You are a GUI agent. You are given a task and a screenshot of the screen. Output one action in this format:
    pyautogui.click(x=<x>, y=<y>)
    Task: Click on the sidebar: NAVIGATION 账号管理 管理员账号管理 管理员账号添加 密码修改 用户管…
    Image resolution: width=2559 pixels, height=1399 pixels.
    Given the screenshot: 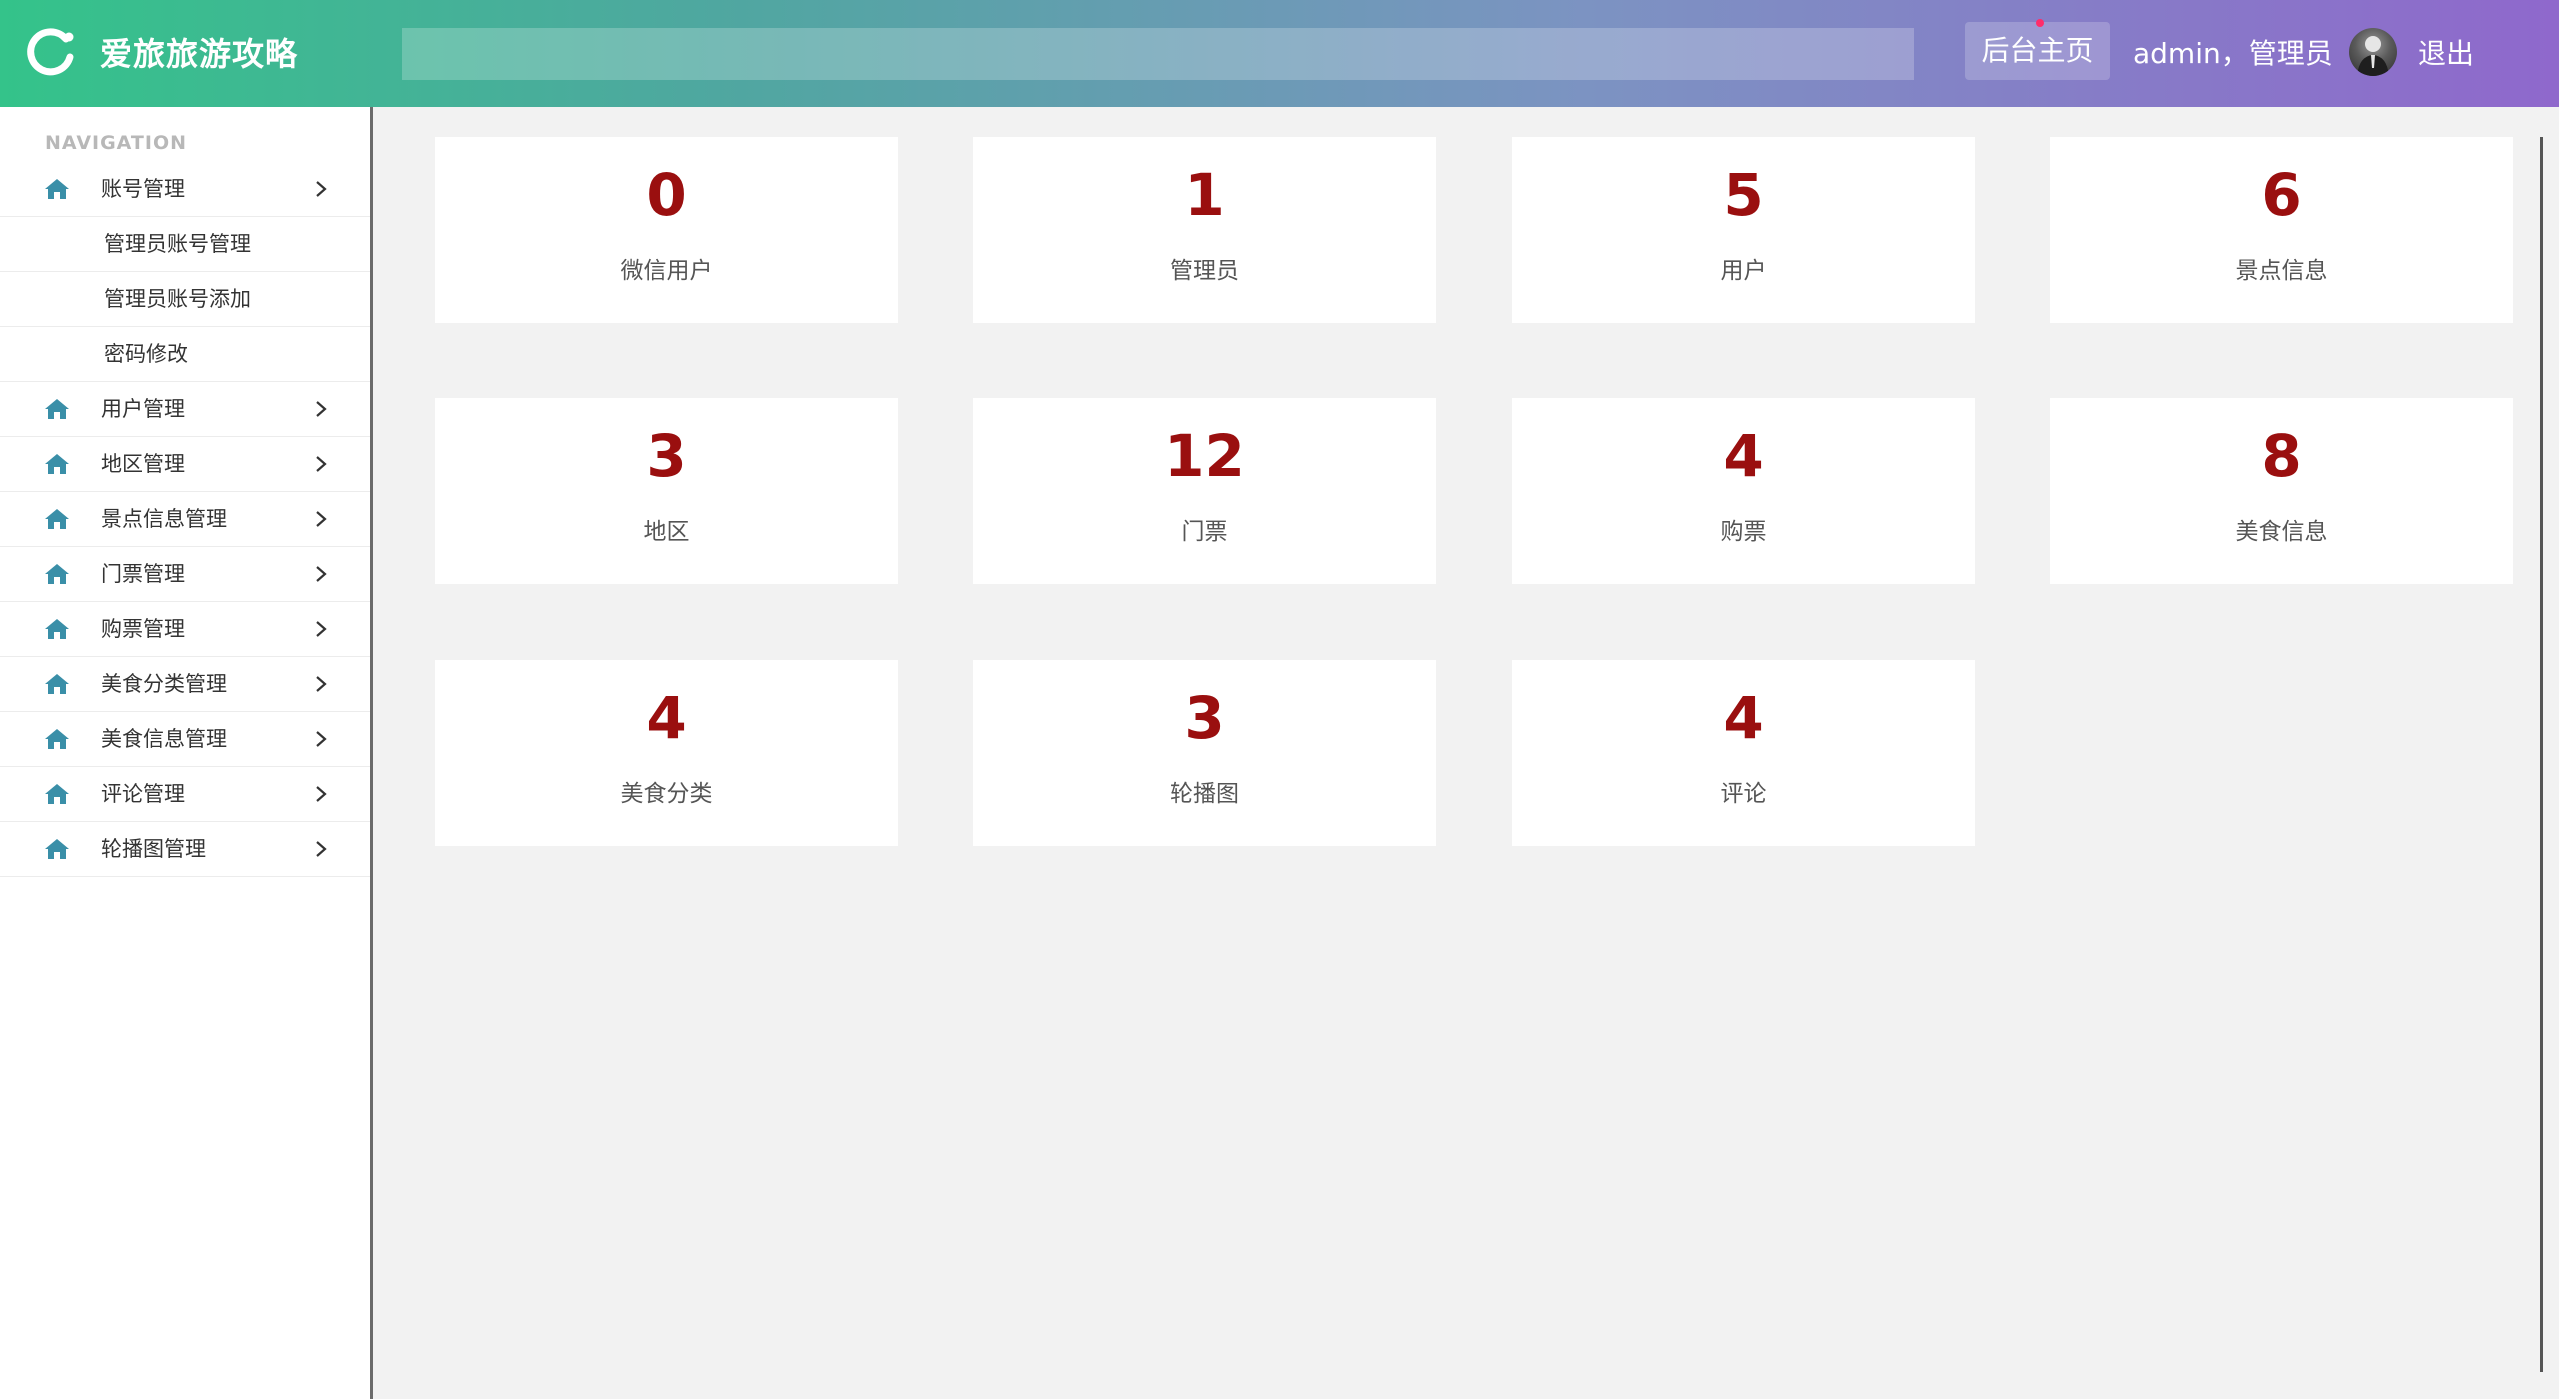 What is the action you would take?
    pyautogui.click(x=186, y=753)
    